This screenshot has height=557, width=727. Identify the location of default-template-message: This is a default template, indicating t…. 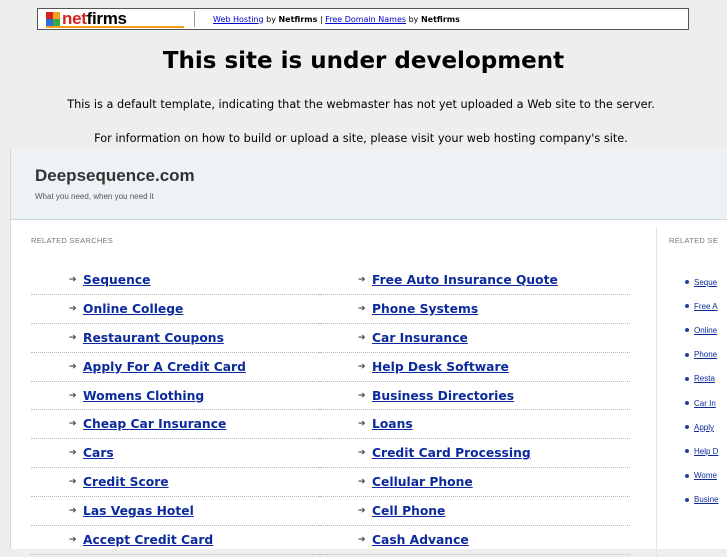
(361, 104).